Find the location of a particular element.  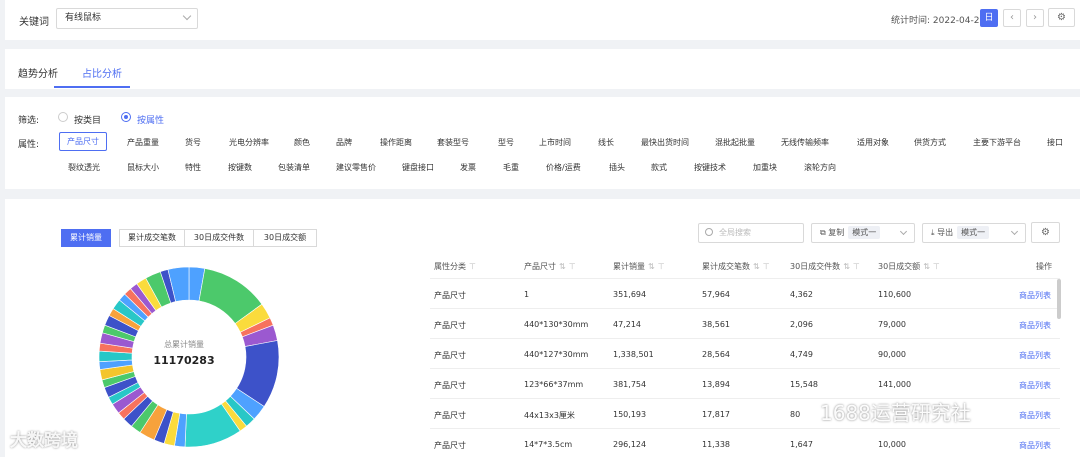

th-30d-units: 30日成交件数 ⇅ ⊤ is located at coordinates (825, 266).